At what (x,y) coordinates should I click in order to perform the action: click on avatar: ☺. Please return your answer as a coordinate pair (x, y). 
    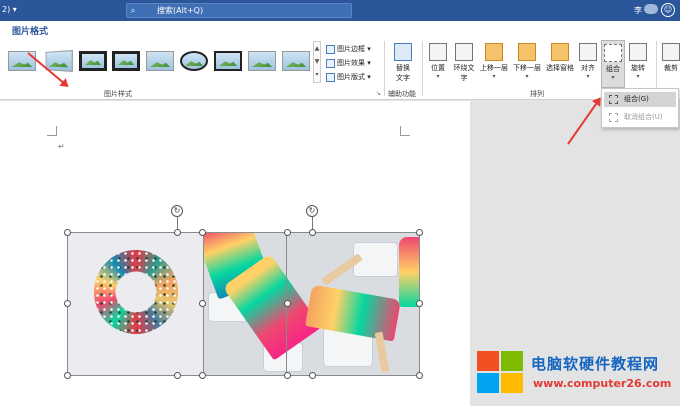
    Looking at the image, I should click on (668, 10).